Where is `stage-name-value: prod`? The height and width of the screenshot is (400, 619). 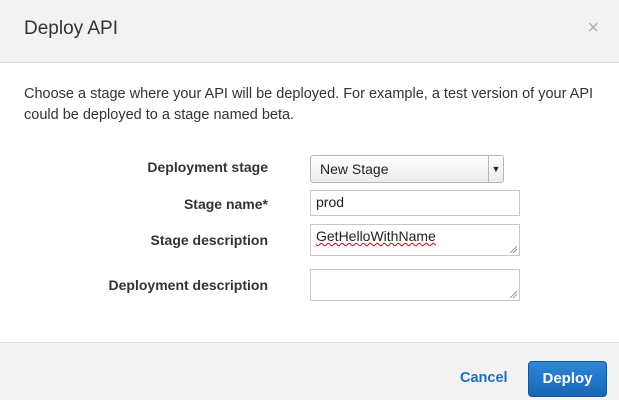
stage-name-value: prod is located at coordinates (330, 202).